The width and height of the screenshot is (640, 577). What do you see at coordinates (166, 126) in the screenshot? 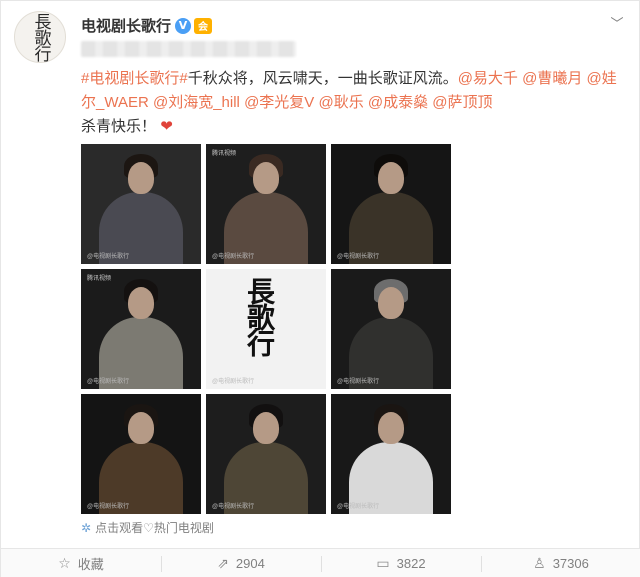
I see `heart-icon: ❤` at bounding box center [166, 126].